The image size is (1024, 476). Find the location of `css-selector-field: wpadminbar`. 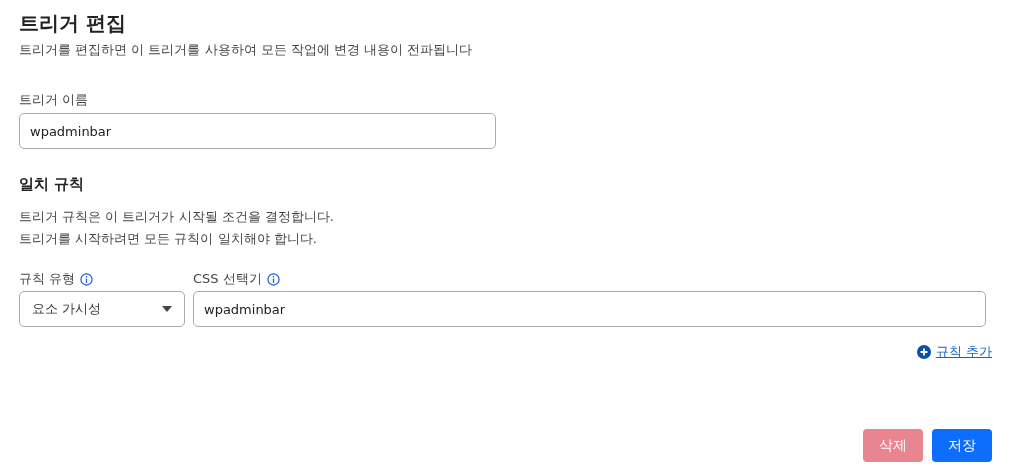

css-selector-field: wpadminbar is located at coordinates (589, 309).